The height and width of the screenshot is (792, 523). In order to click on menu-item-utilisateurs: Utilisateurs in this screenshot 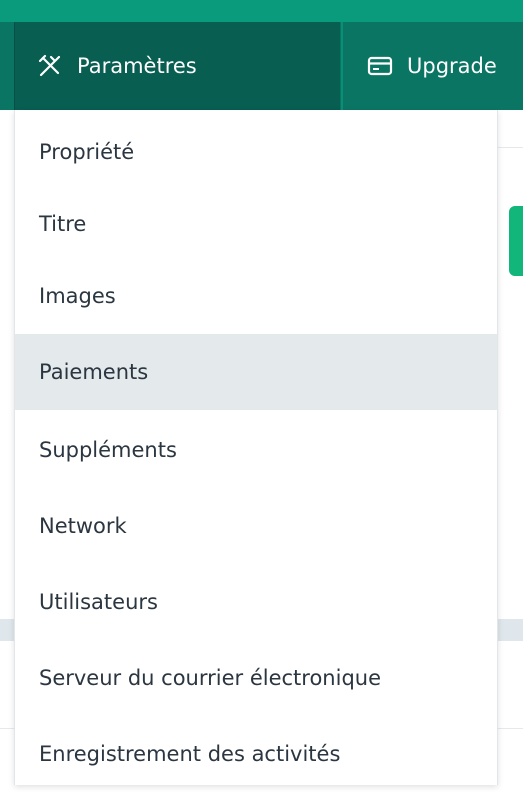, I will do `click(256, 602)`.